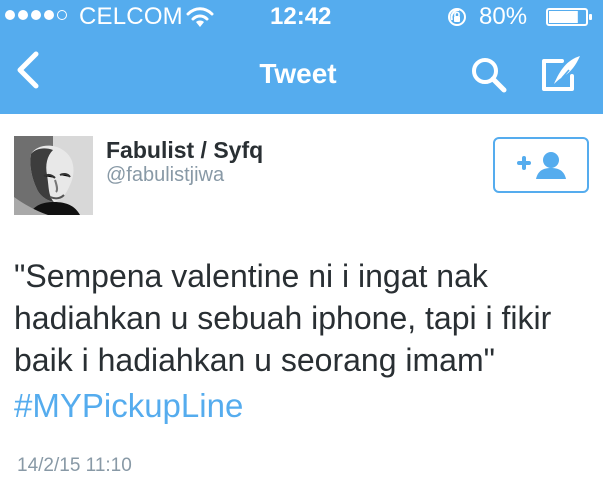  I want to click on follow-button, so click(541, 165).